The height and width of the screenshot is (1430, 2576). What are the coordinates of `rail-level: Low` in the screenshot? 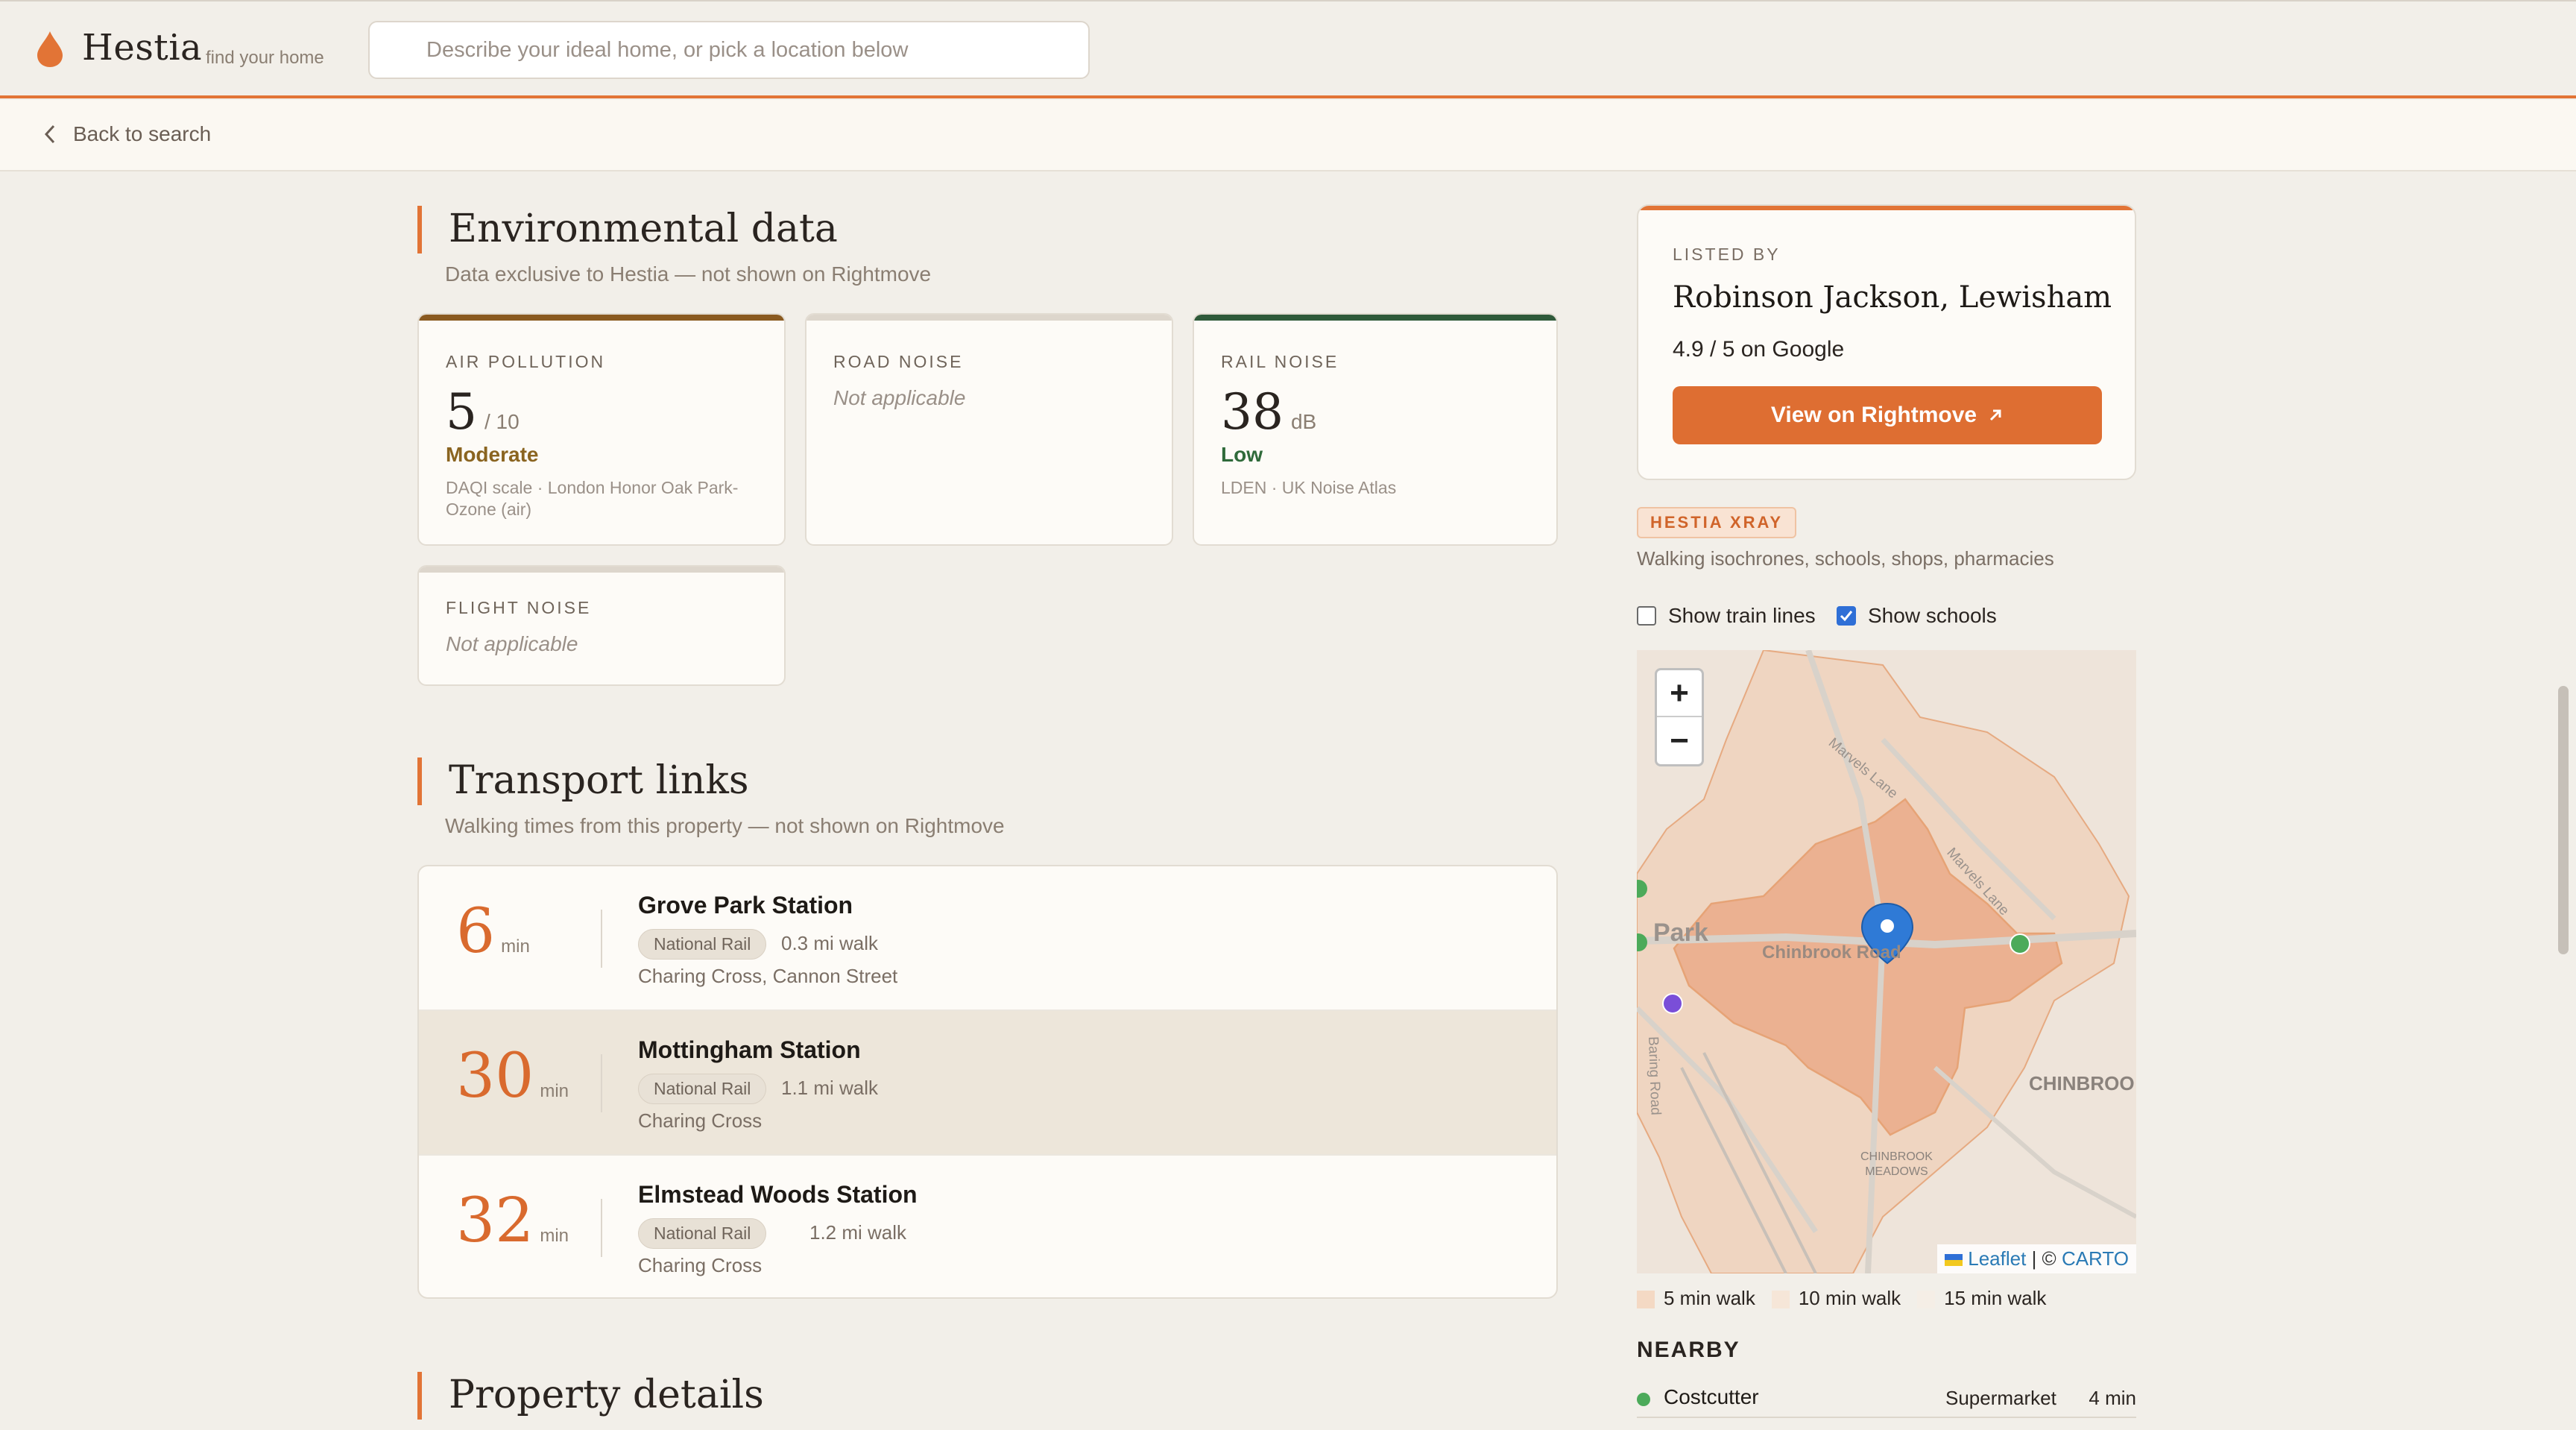 It's located at (1242, 455).